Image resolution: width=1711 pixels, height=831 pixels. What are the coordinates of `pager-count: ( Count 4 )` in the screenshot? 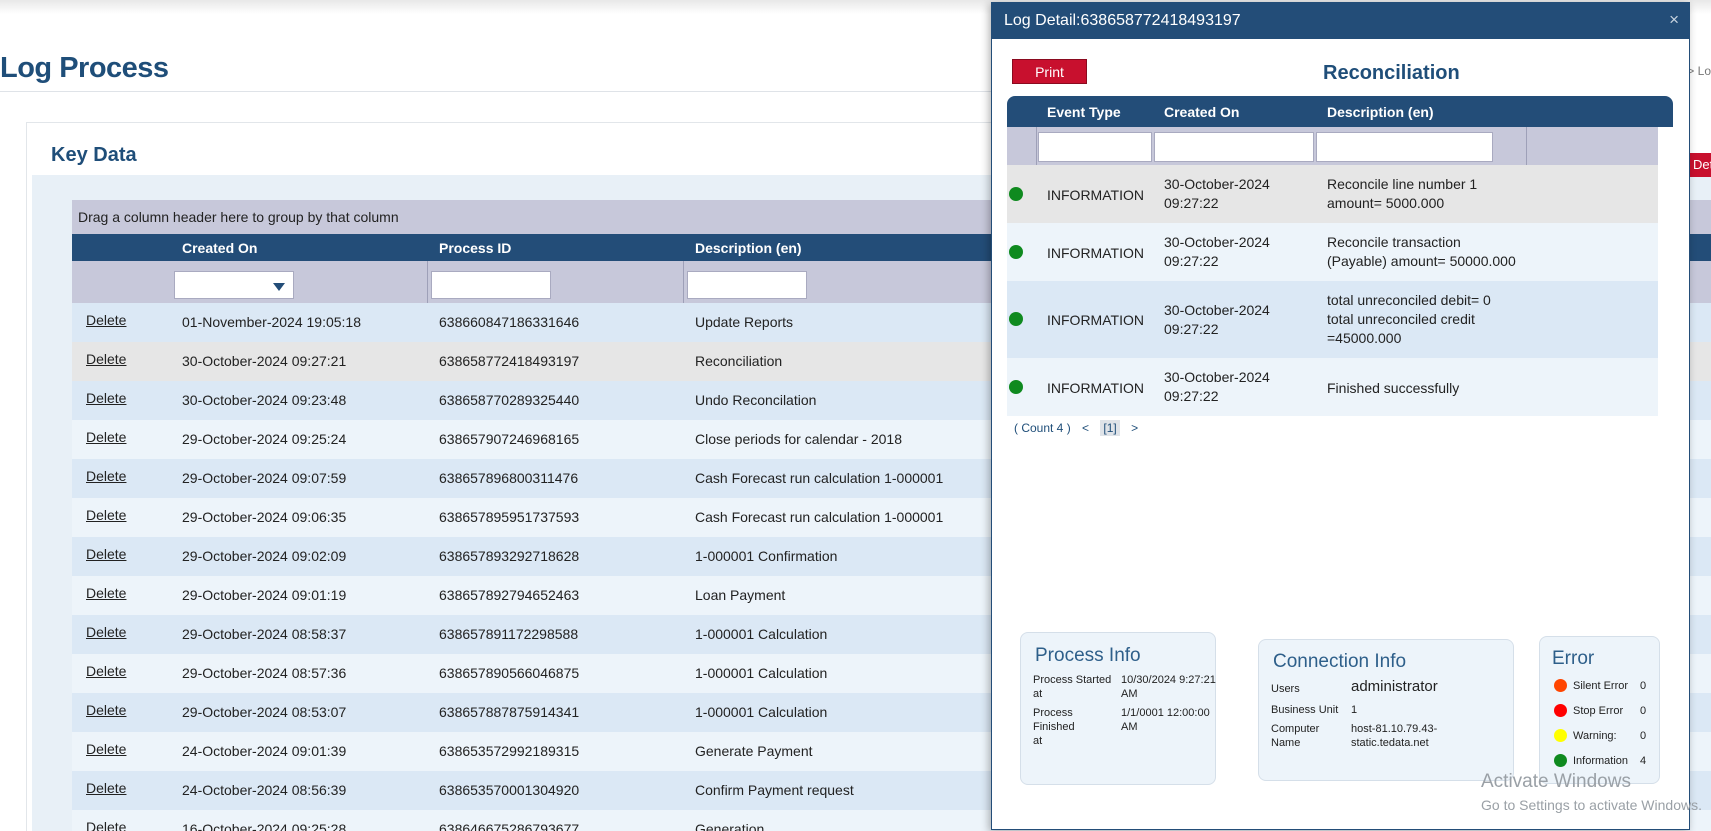 It's located at (1042, 428).